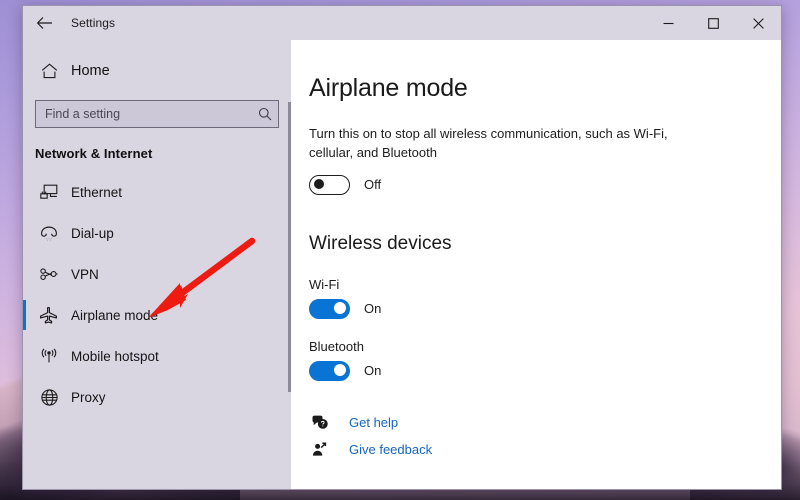  Describe the element at coordinates (373, 185) in the screenshot. I see `airplane-mode-toggle-label: Off` at that location.